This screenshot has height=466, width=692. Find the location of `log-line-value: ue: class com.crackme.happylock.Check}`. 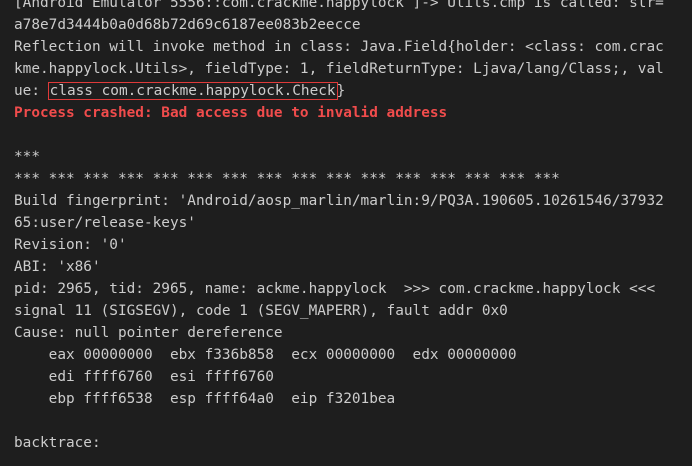

log-line-value: ue: class com.crackme.happylock.Check} is located at coordinates (353, 91).